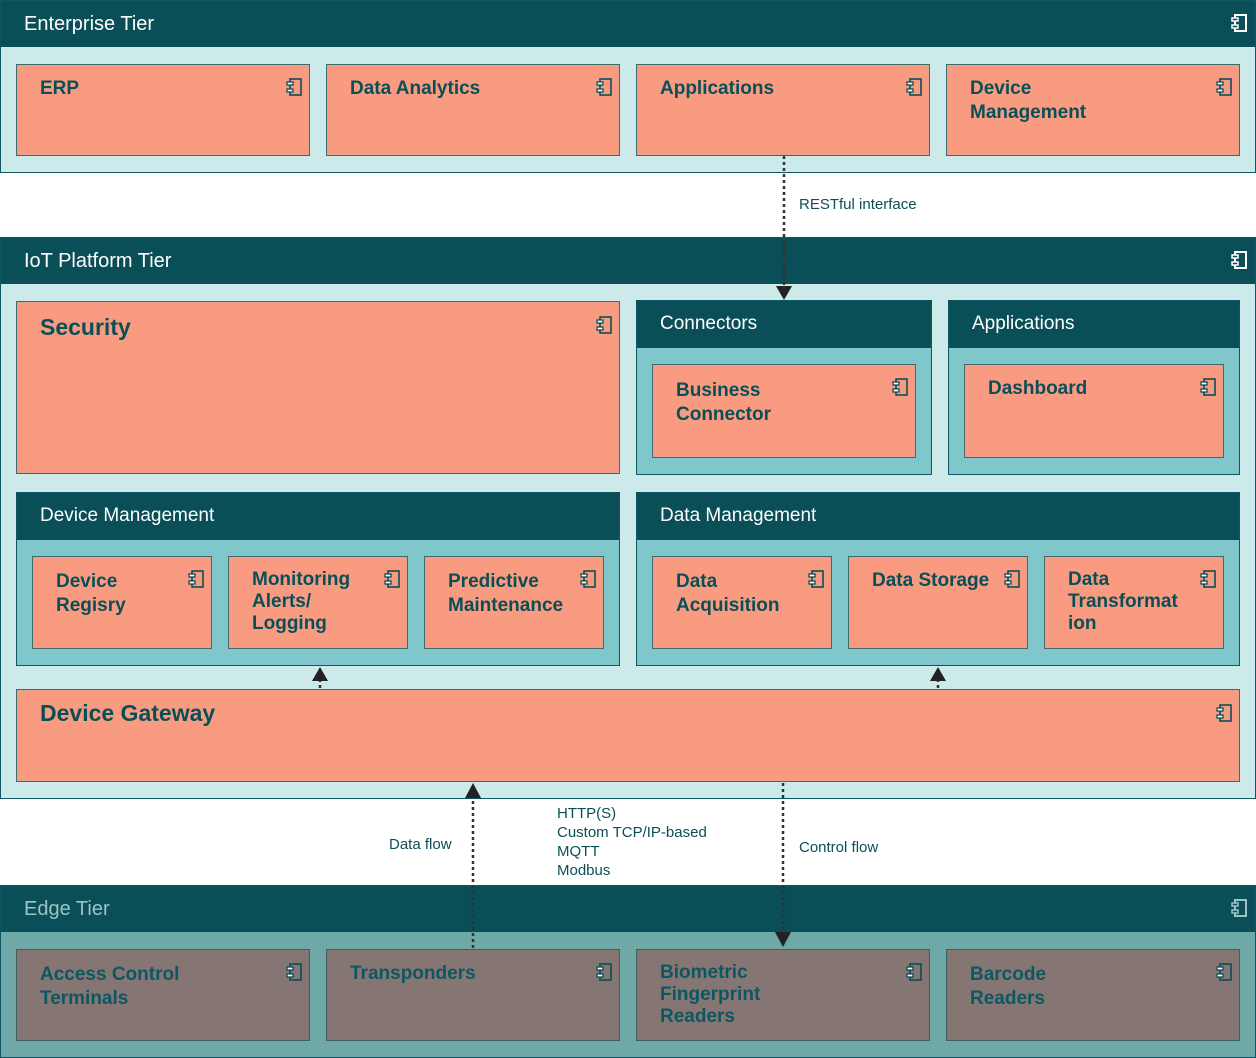  What do you see at coordinates (587, 813) in the screenshot?
I see `protocol-item: HTTP(S)` at bounding box center [587, 813].